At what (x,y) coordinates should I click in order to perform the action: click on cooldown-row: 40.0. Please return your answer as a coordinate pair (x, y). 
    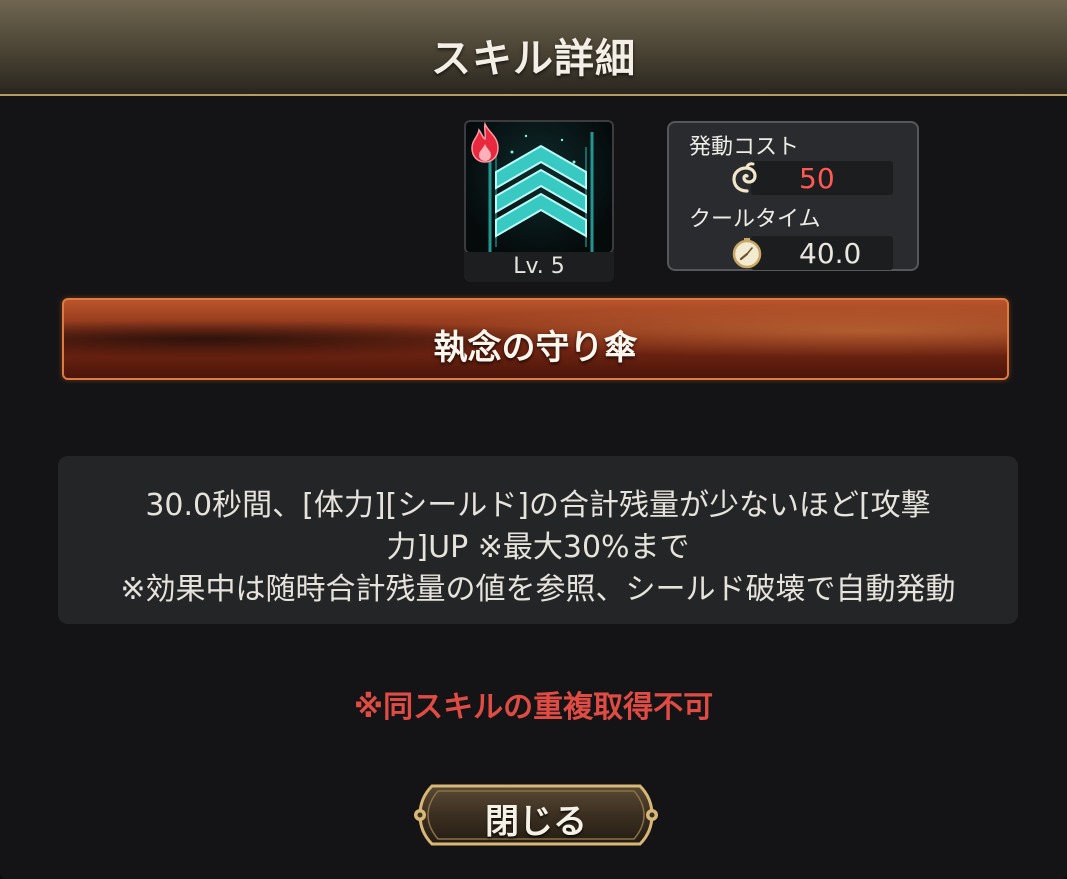
    Looking at the image, I should click on (822, 253).